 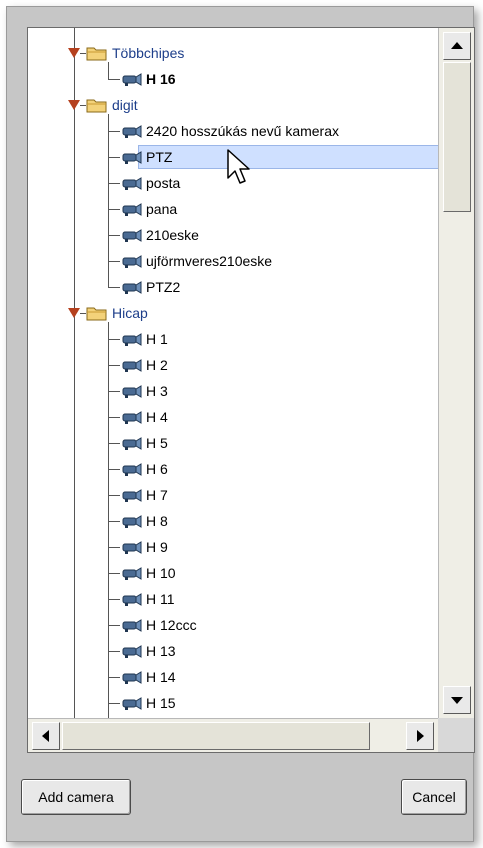 I want to click on tree-camera-item: H 15, so click(x=233, y=703).